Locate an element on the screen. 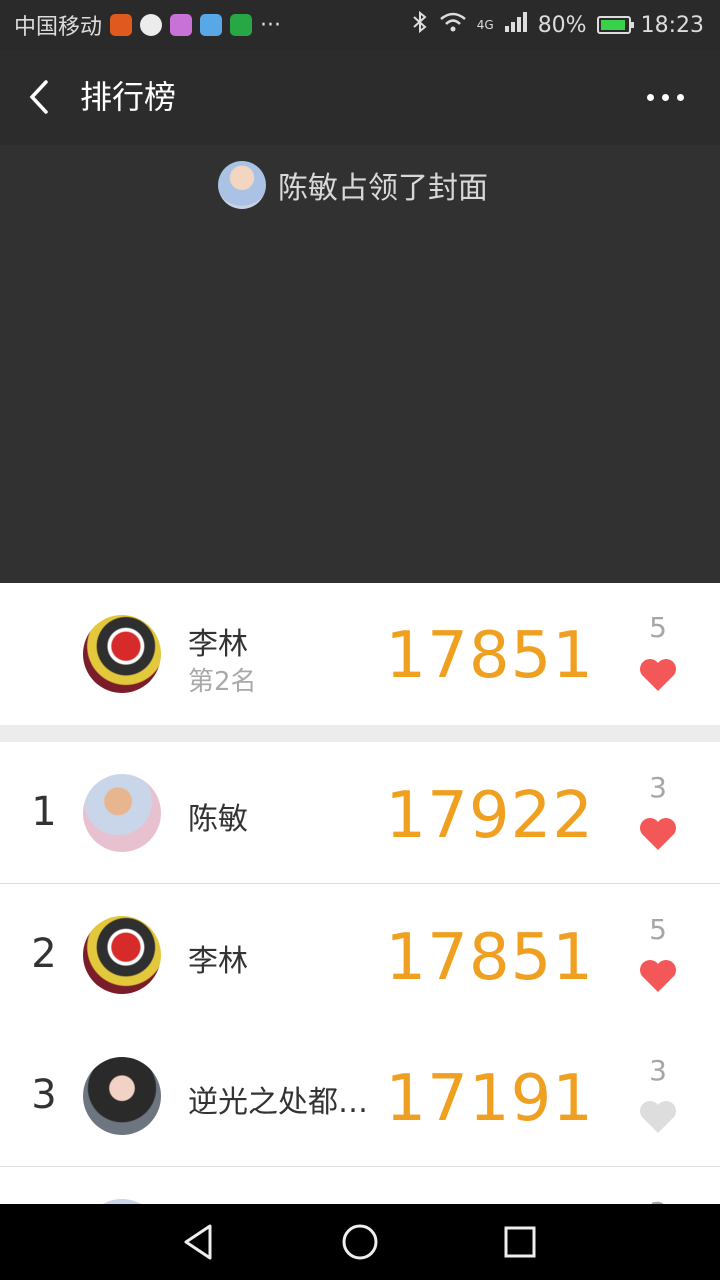 The height and width of the screenshot is (1280, 720). cover-owner-text: 陈敏占领了封面 is located at coordinates (383, 188).